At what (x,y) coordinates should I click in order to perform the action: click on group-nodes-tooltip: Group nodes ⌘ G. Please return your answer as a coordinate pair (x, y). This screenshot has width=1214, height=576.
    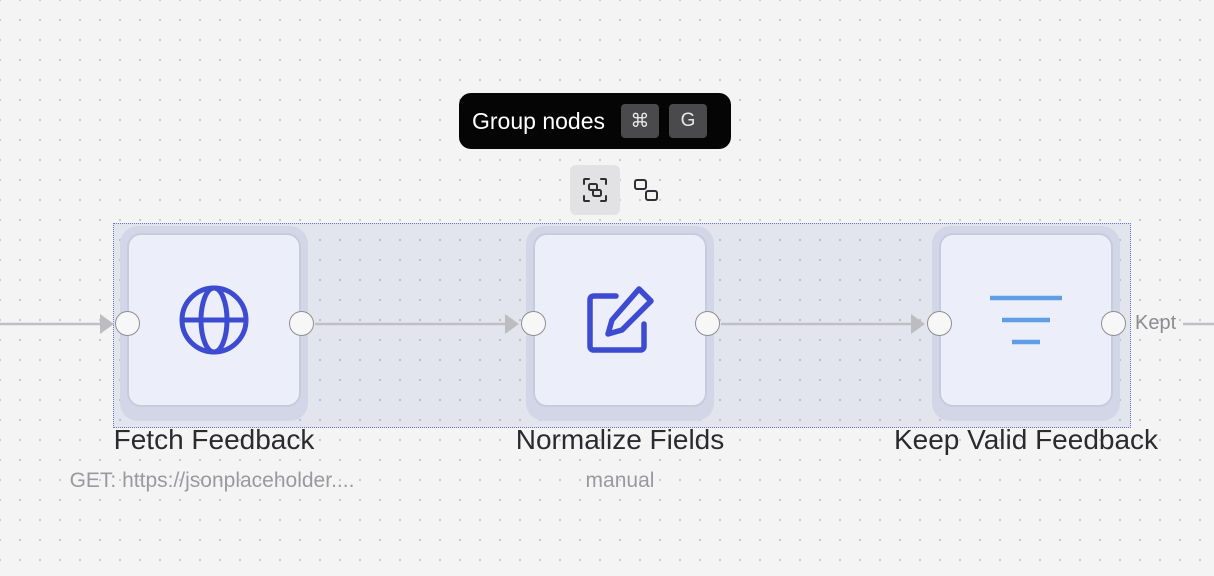
    Looking at the image, I should click on (595, 121).